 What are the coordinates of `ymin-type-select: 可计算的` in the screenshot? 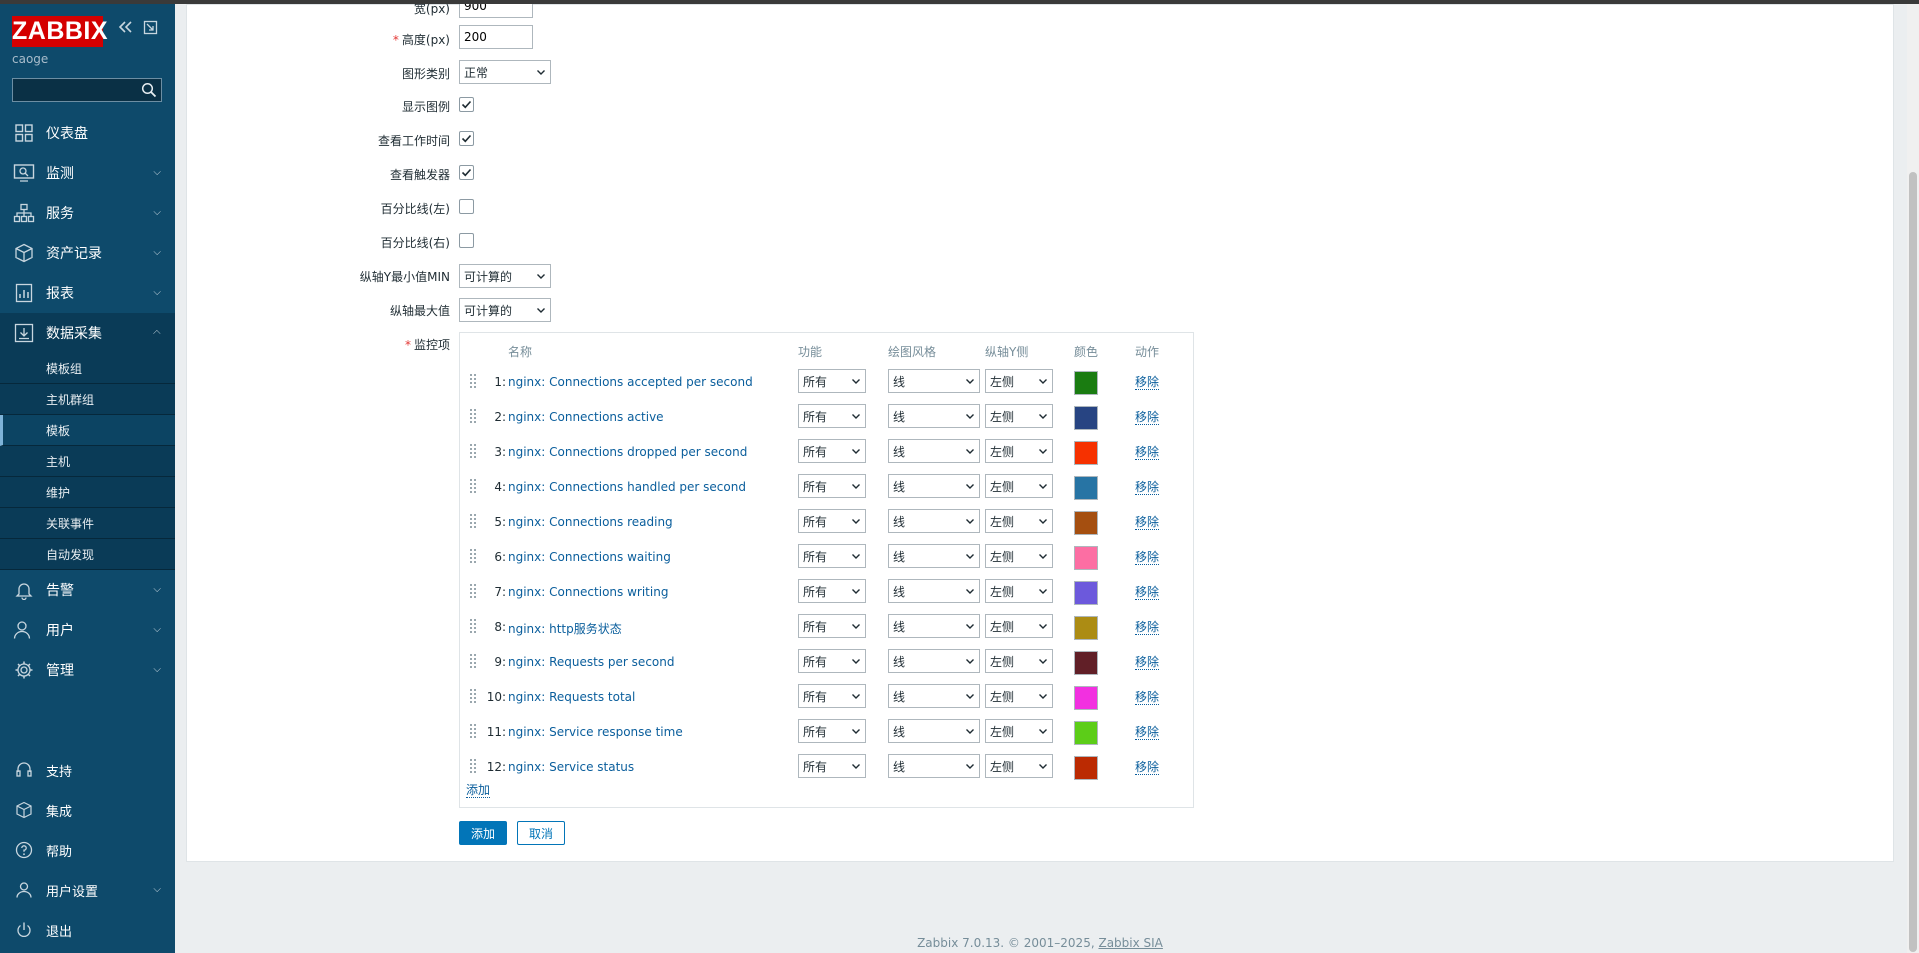 It's located at (505, 276).